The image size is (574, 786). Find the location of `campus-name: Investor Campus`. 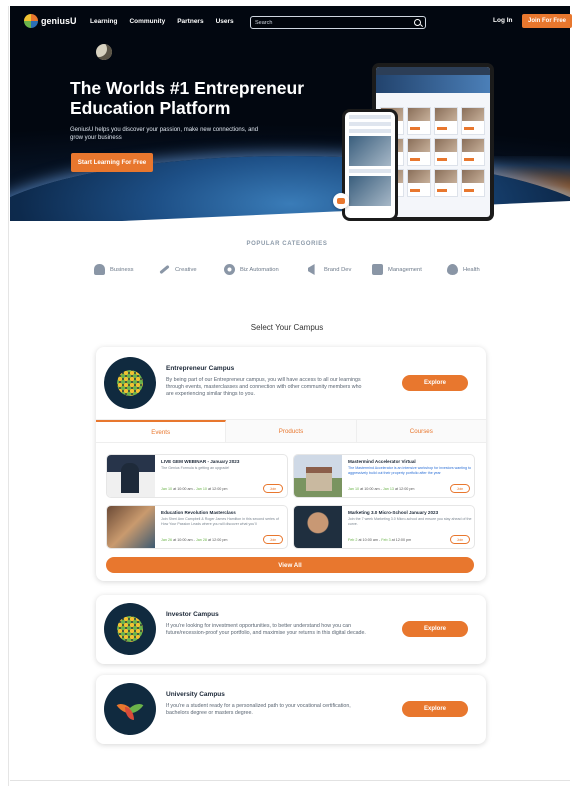

campus-name: Investor Campus is located at coordinates (192, 614).